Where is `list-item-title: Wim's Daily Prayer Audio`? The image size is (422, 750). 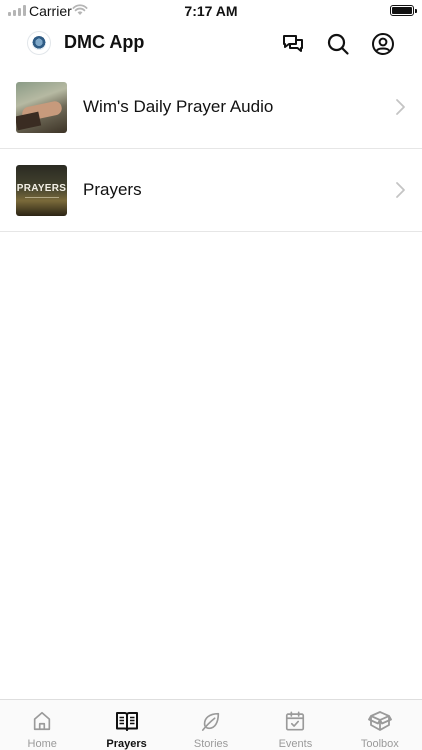
list-item-title: Wim's Daily Prayer Audio is located at coordinates (178, 106).